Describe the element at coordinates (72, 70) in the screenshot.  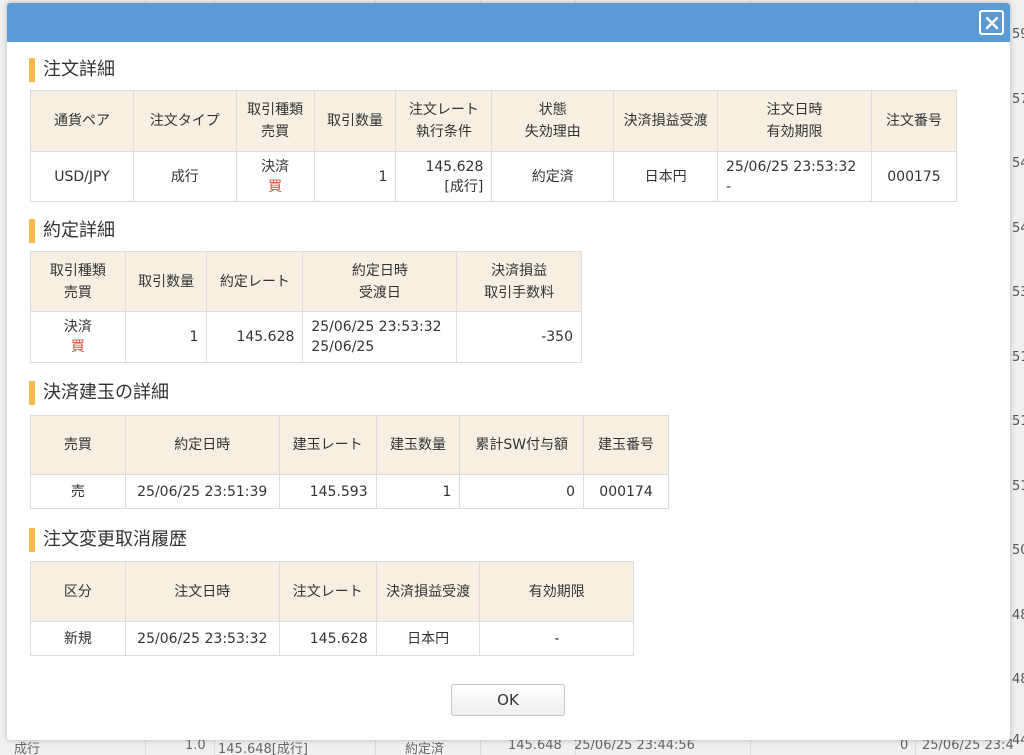
I see `order-detail-title: 注文詳細` at that location.